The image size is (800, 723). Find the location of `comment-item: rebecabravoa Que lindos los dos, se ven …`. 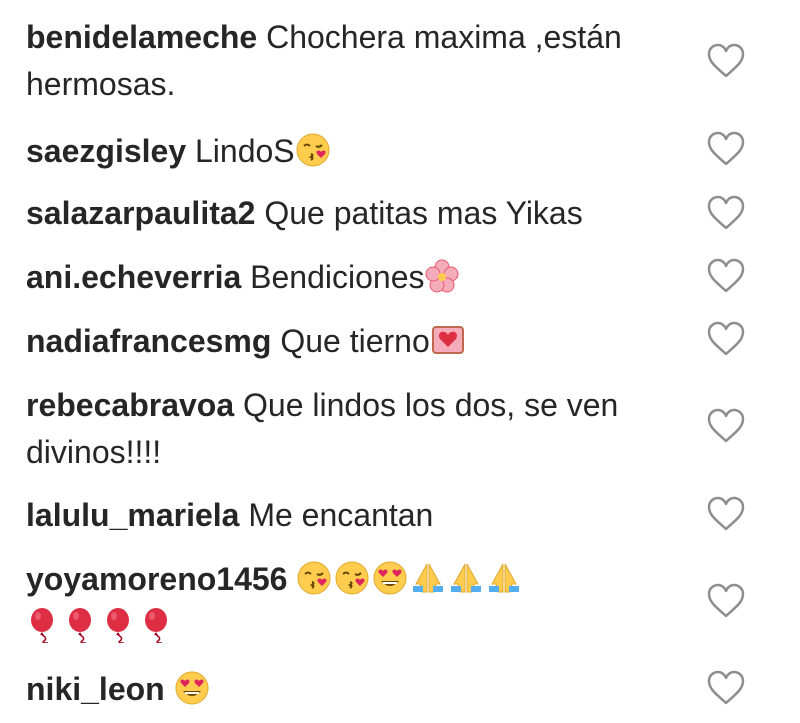

comment-item: rebecabravoa Que lindos los dos, se ven … is located at coordinates (356, 429).